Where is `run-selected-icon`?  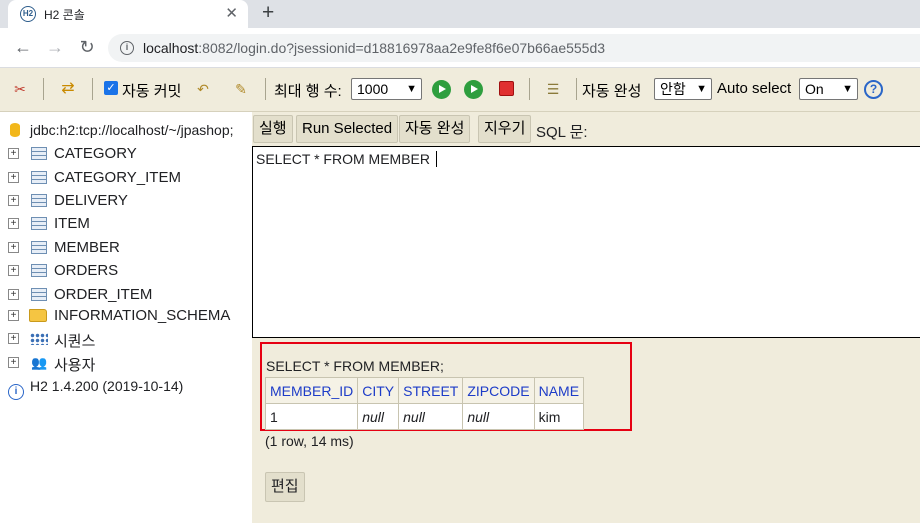 run-selected-icon is located at coordinates (473, 89).